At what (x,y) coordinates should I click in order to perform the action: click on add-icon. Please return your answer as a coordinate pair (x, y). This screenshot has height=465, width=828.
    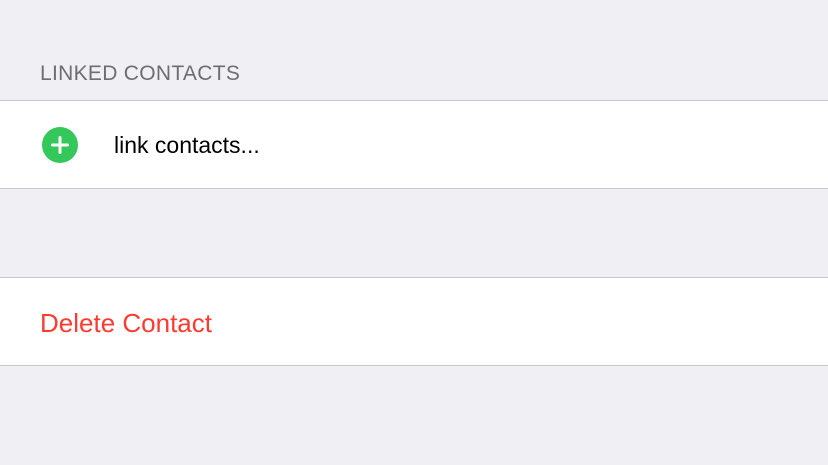
    Looking at the image, I should click on (60, 145).